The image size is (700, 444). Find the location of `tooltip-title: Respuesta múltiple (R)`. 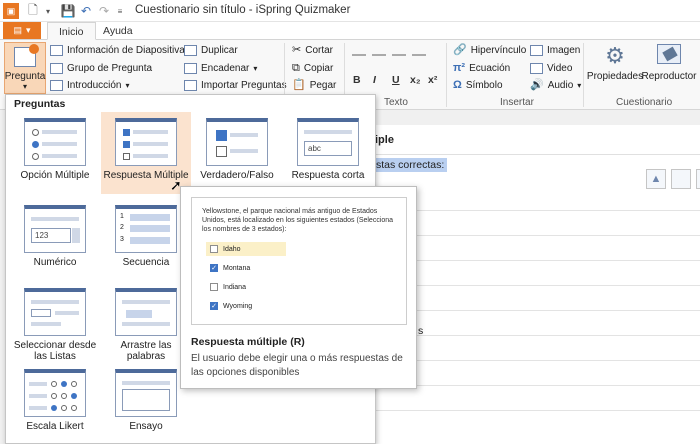

tooltip-title: Respuesta múltiple (R) is located at coordinates (248, 342).